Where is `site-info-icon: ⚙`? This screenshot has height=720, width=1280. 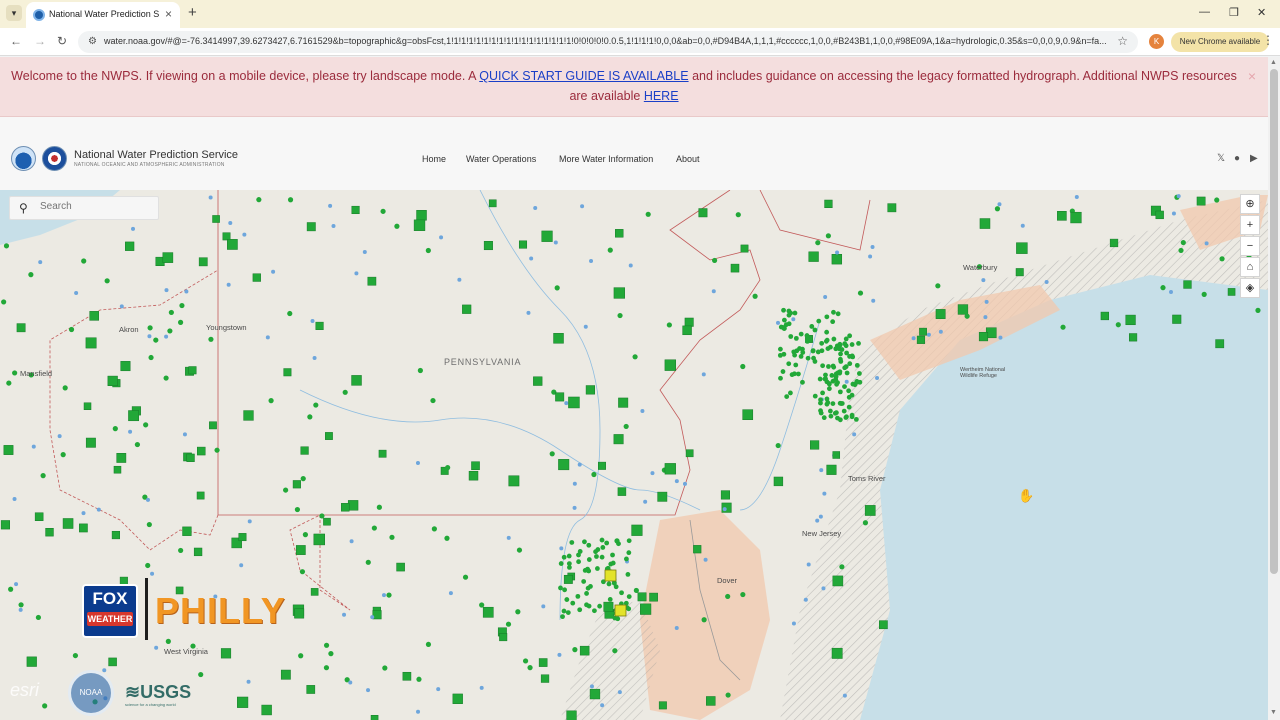 site-info-icon: ⚙ is located at coordinates (92, 41).